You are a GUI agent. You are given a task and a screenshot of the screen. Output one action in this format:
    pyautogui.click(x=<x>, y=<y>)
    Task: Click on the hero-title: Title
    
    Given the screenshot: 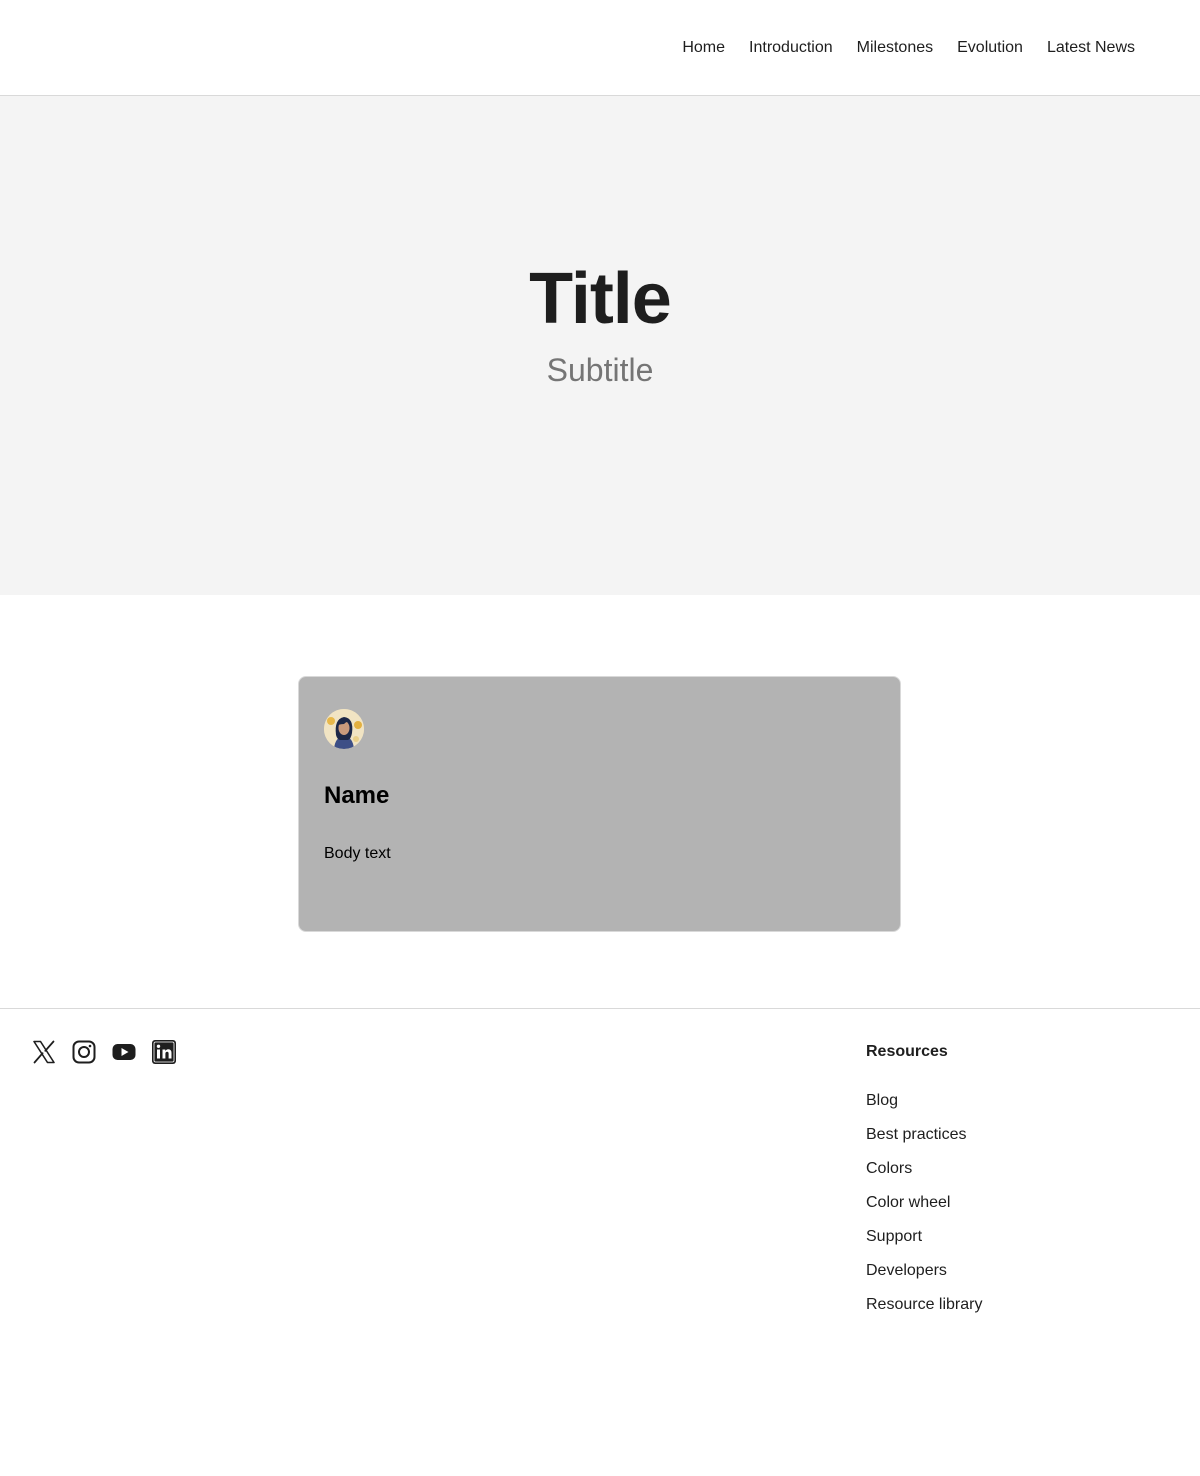 What is the action you would take?
    pyautogui.click(x=600, y=299)
    